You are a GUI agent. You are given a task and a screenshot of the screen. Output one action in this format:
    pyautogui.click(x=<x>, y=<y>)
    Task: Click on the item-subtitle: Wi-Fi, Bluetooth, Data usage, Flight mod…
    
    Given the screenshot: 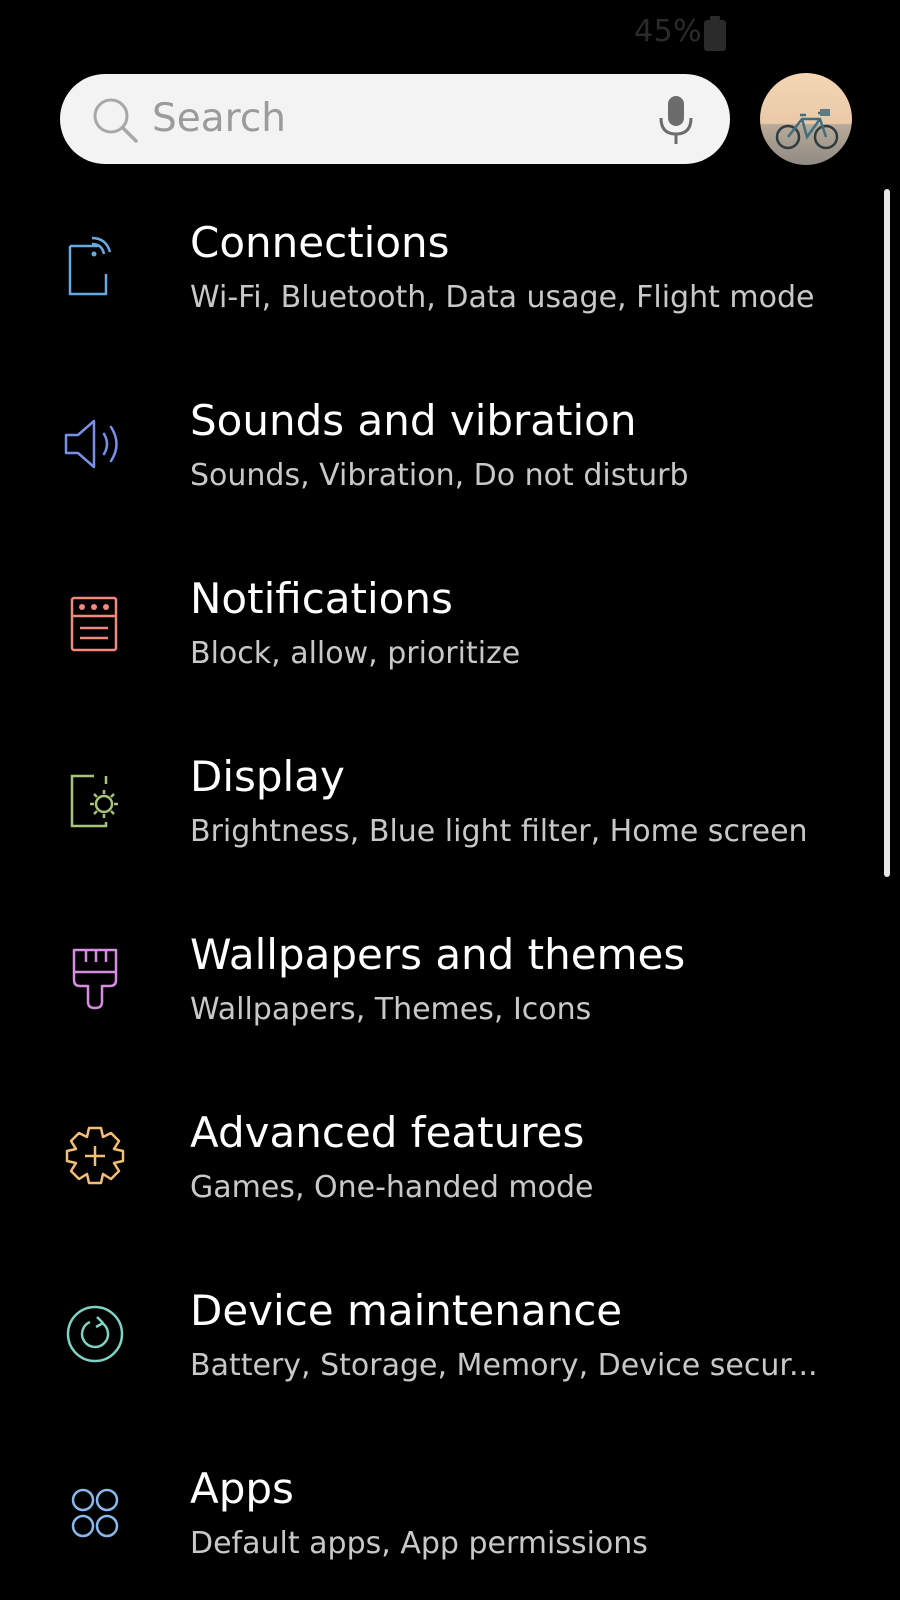 What is the action you would take?
    pyautogui.click(x=502, y=297)
    